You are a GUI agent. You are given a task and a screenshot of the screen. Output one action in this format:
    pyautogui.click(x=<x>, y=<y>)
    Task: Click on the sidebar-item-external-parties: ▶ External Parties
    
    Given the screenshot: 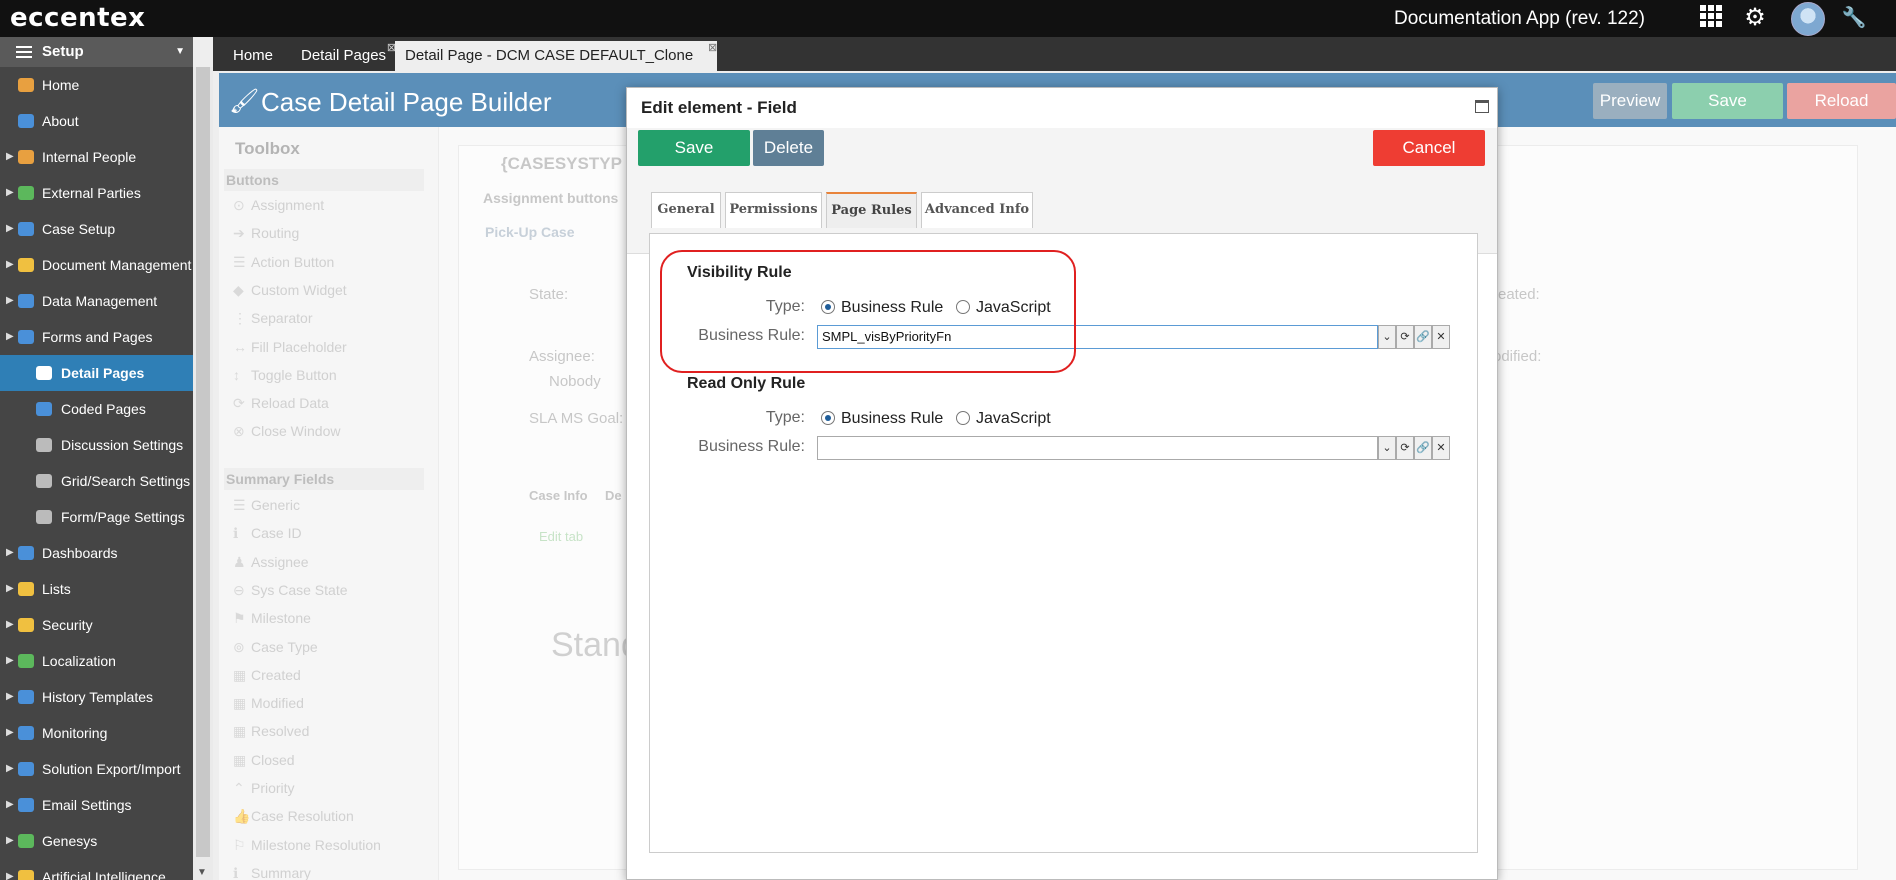 What is the action you would take?
    pyautogui.click(x=96, y=193)
    